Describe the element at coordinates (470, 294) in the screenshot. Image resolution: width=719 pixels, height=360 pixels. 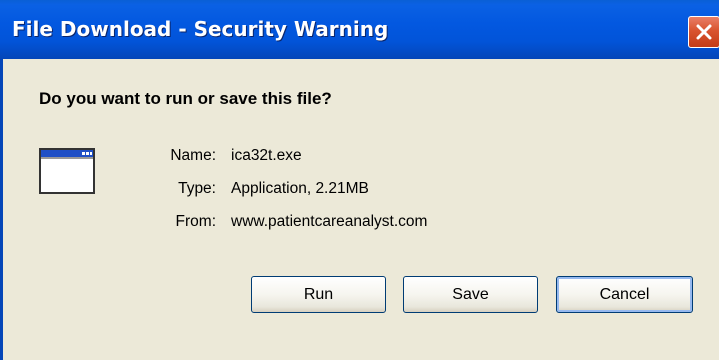
I see `save-button: Save` at that location.